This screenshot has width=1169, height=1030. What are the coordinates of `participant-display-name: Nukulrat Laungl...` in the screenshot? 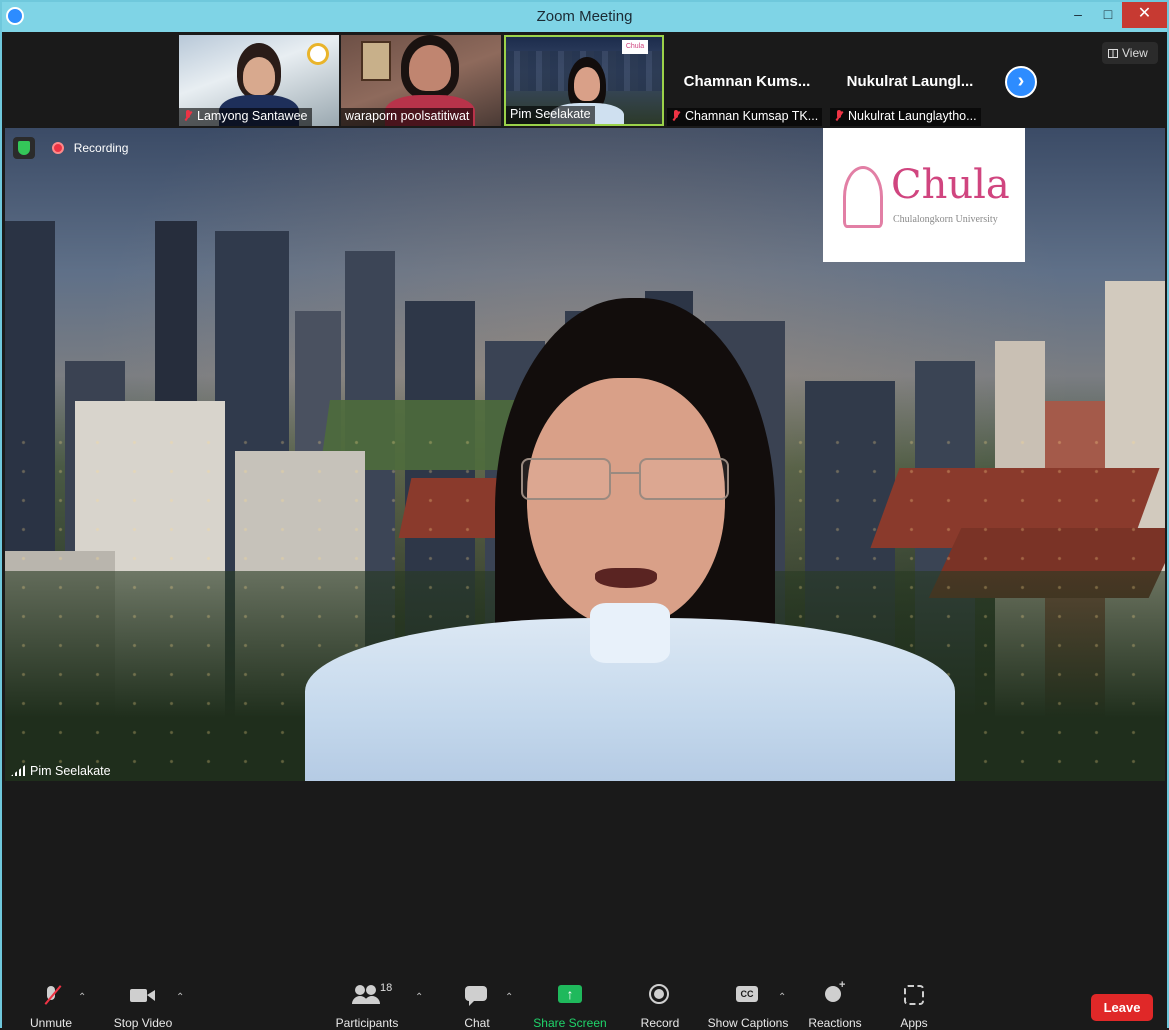 It's located at (910, 81).